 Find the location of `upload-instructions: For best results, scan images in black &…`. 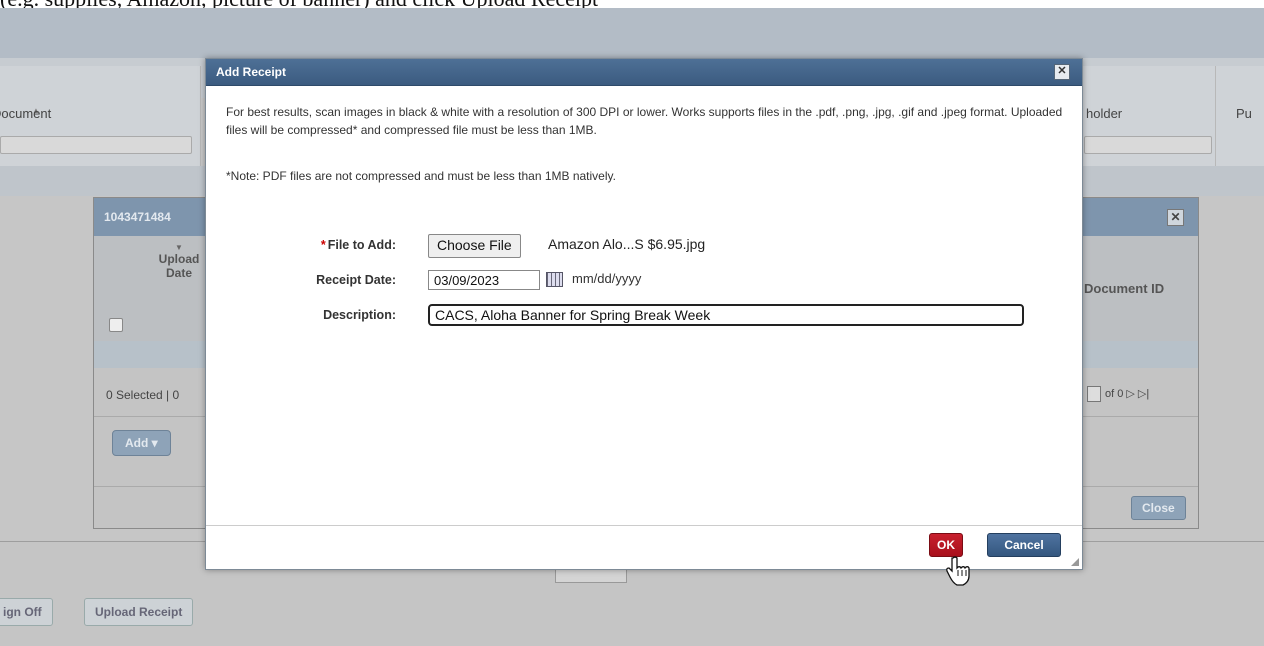

upload-instructions: For best results, scan images in black &… is located at coordinates (644, 121).